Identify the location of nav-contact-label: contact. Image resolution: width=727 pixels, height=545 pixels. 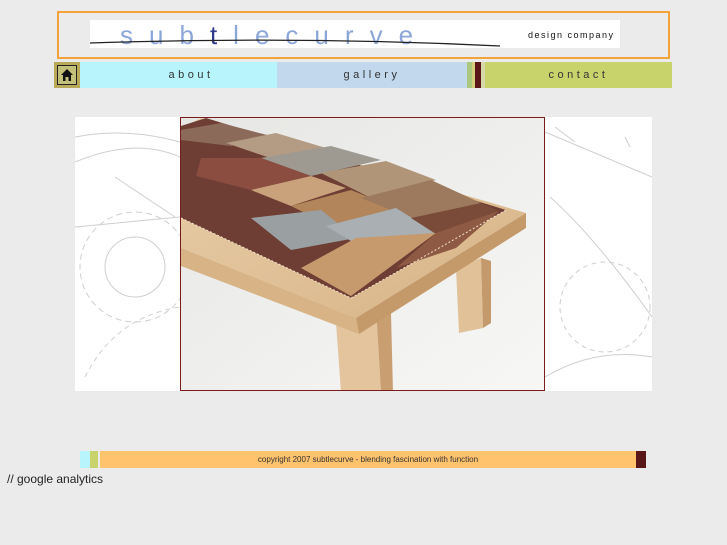
(578, 75).